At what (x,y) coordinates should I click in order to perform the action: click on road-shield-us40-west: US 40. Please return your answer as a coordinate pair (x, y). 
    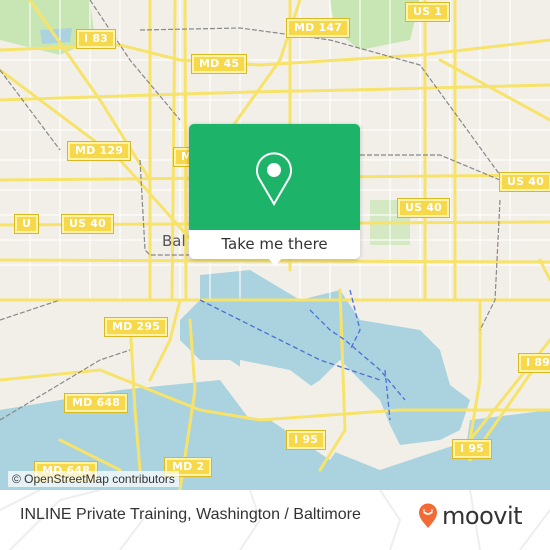
    Looking at the image, I should click on (87, 224).